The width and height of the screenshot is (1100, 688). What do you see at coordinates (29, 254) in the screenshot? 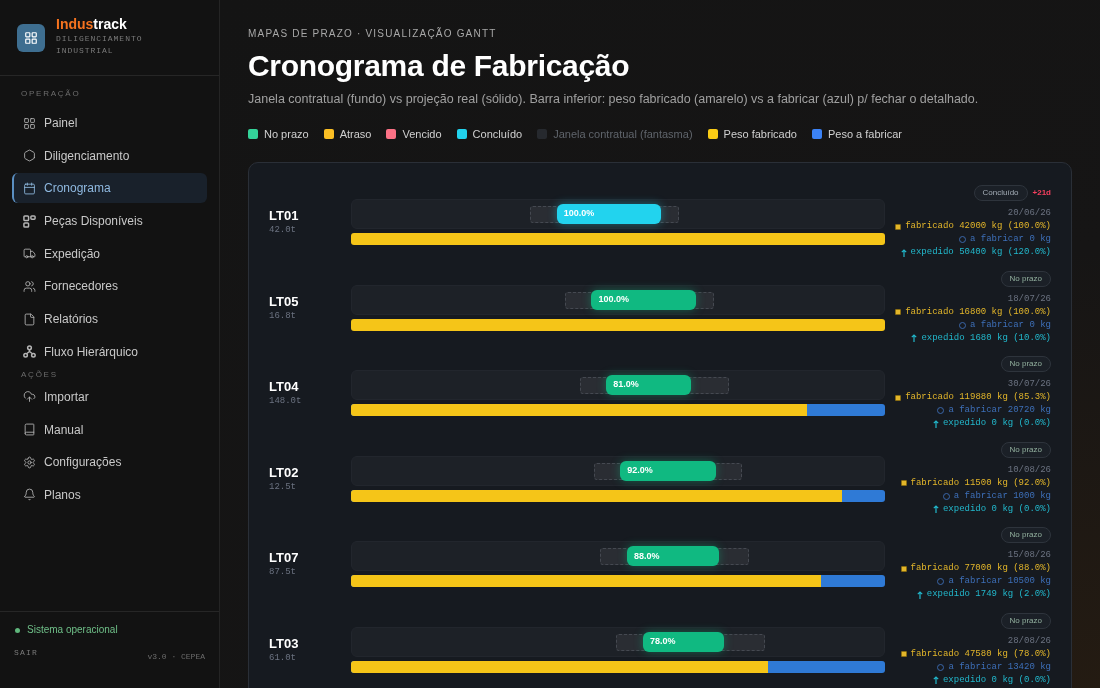
I see `truck-icon` at bounding box center [29, 254].